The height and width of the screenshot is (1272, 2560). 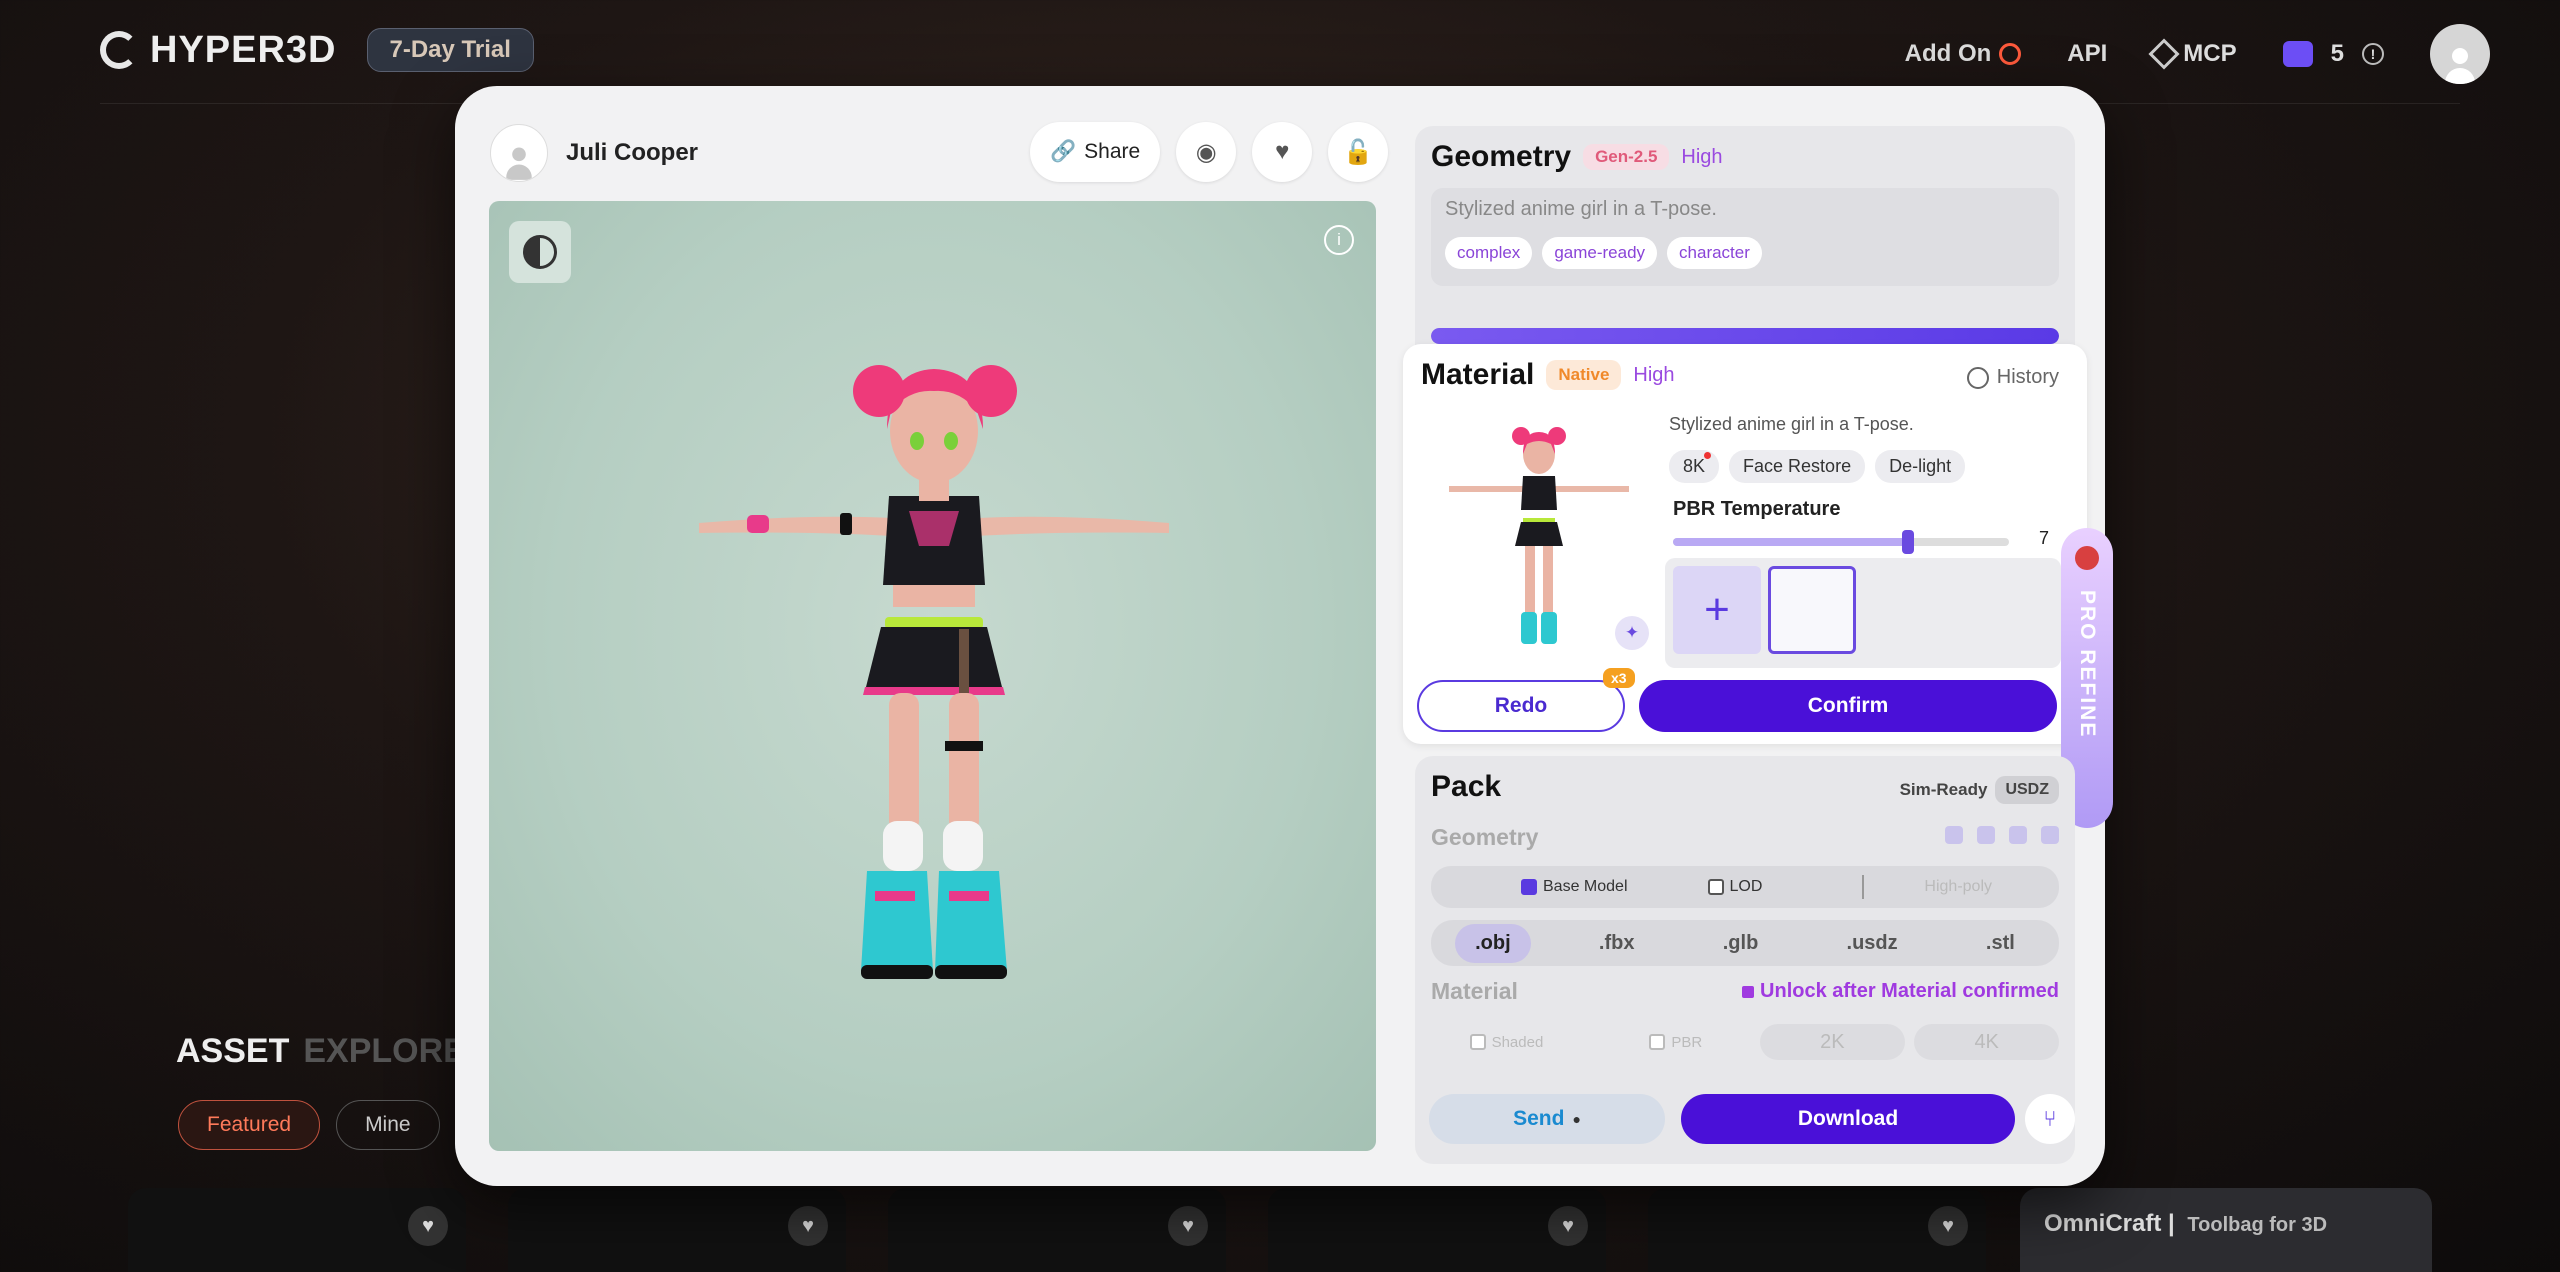 I want to click on unlock-button: 🔓, so click(x=1358, y=152).